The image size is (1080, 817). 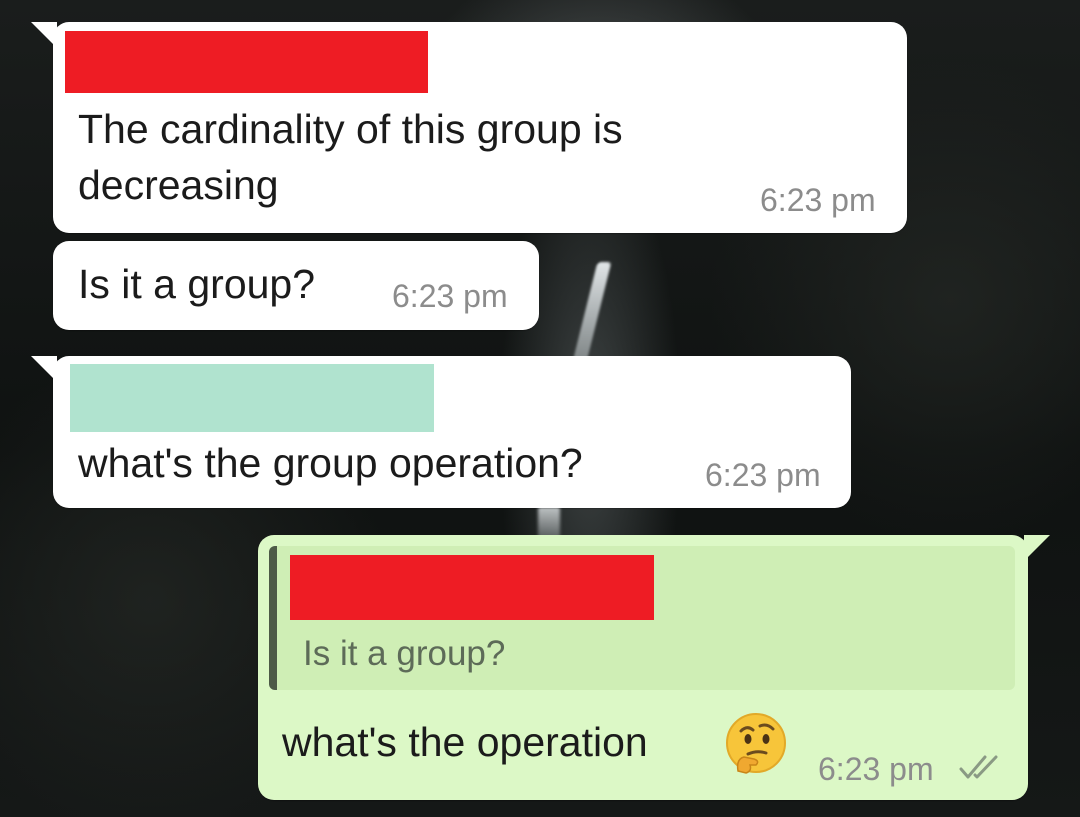 What do you see at coordinates (330, 463) in the screenshot?
I see `message-text: what's the group operation?` at bounding box center [330, 463].